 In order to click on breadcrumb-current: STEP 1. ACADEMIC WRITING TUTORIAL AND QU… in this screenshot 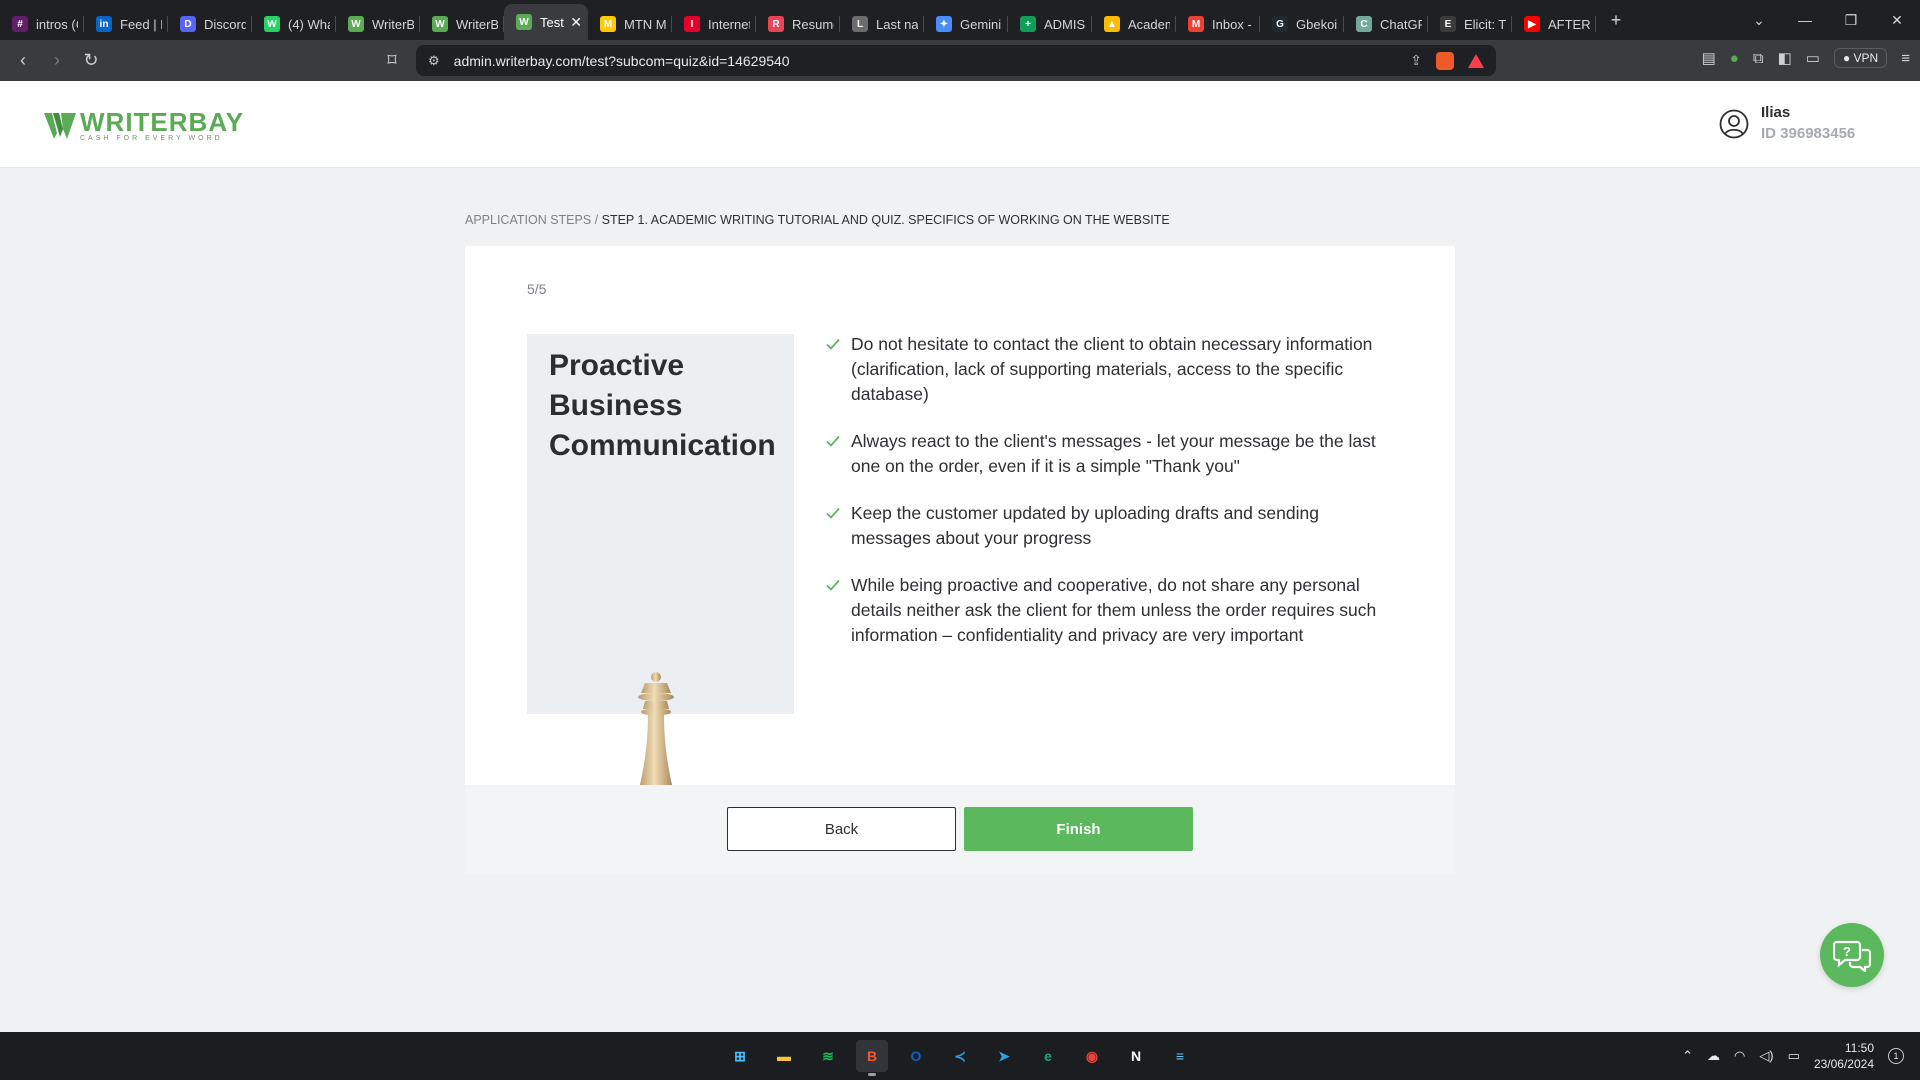, I will do `click(885, 220)`.